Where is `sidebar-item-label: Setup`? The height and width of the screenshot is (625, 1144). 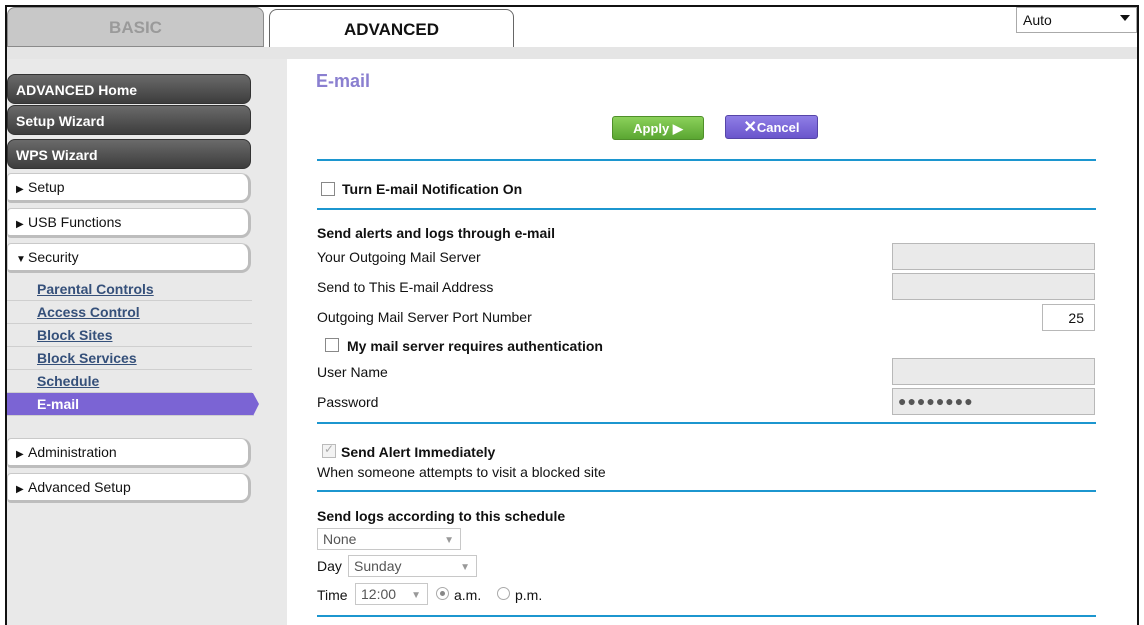
sidebar-item-label: Setup is located at coordinates (46, 187).